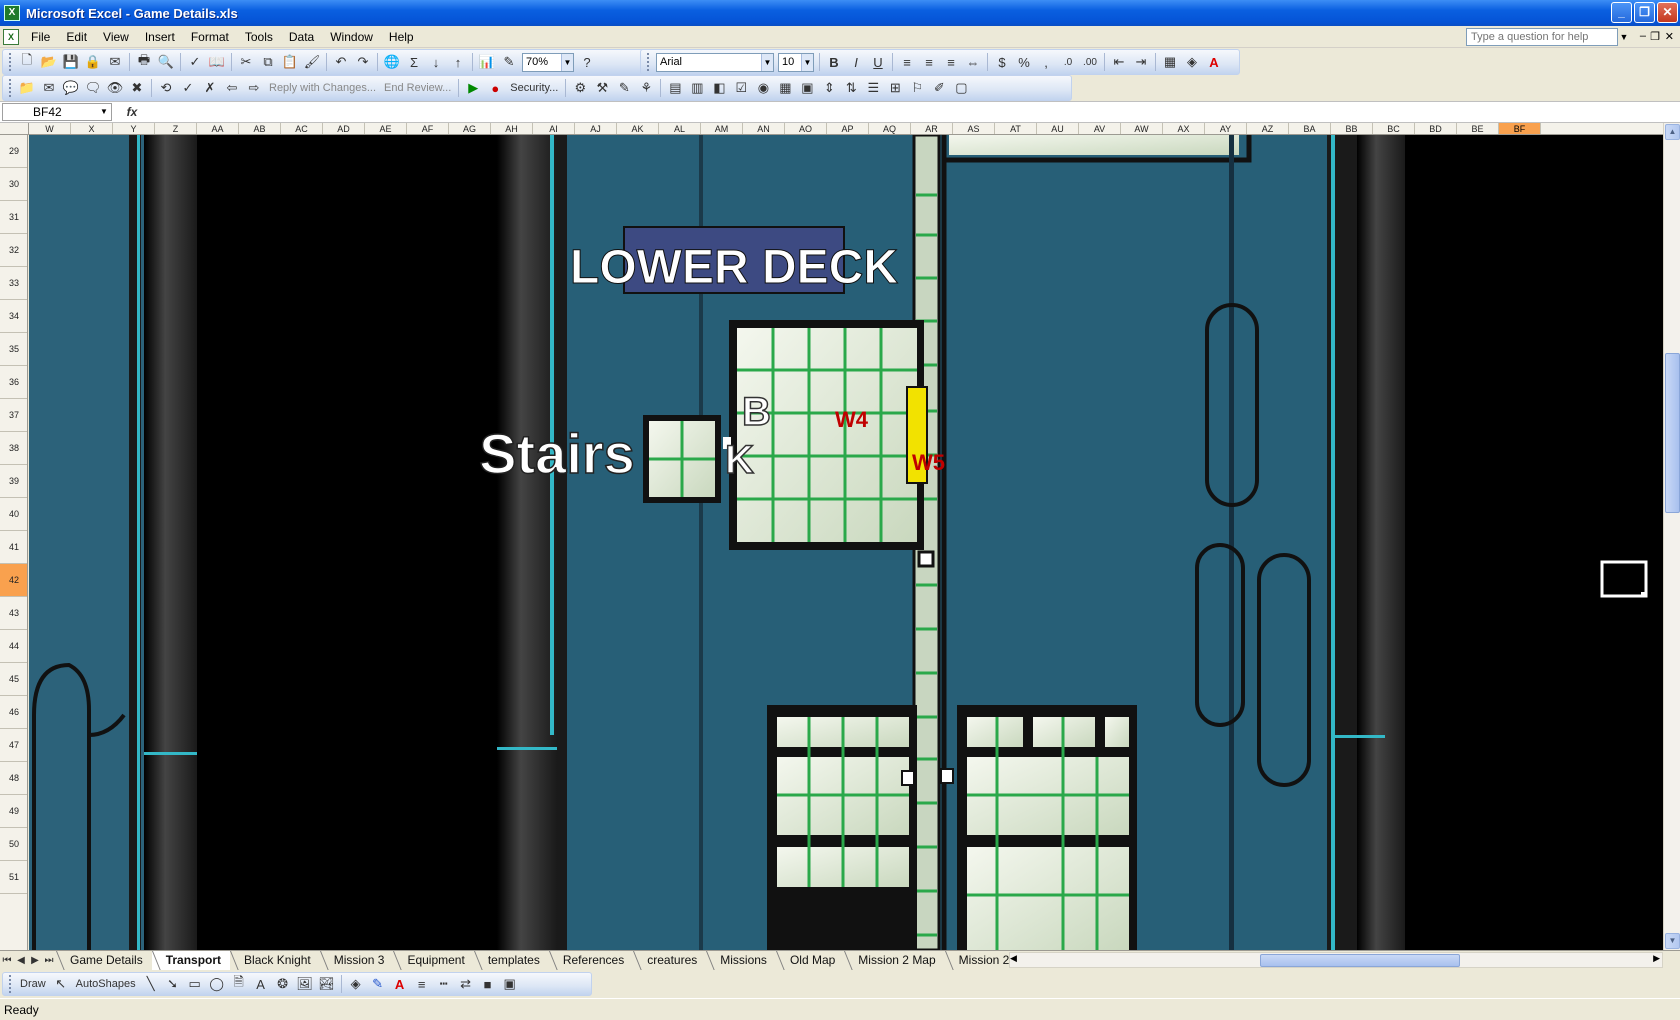  Describe the element at coordinates (35, 960) in the screenshot. I see `next-sheet-icon: ▶` at that location.